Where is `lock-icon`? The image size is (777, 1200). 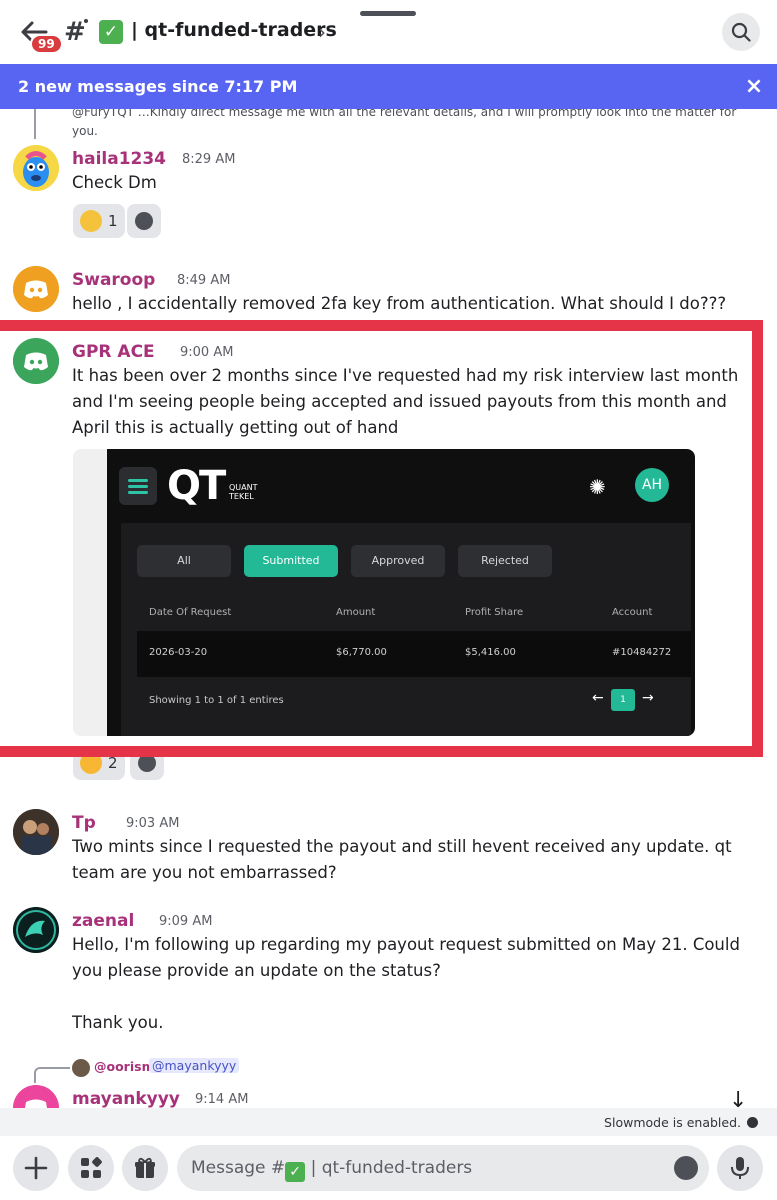
lock-icon is located at coordinates (86, 21).